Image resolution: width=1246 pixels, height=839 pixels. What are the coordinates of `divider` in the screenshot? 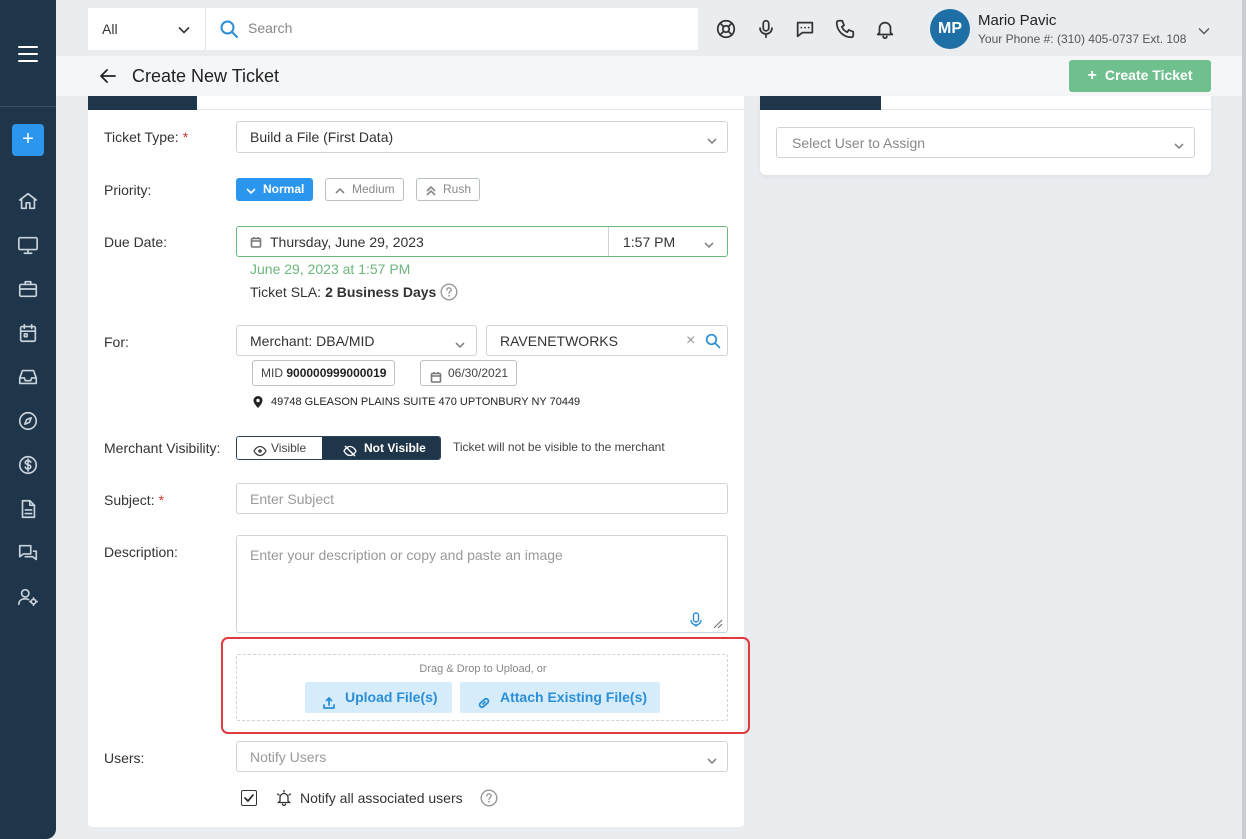 It's located at (205, 29).